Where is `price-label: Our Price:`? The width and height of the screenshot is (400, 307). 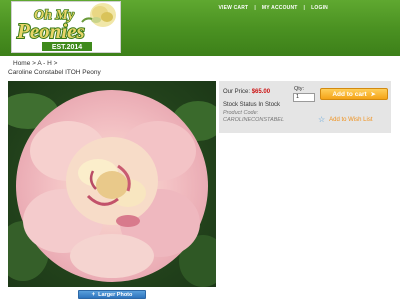 price-label: Our Price: is located at coordinates (237, 92).